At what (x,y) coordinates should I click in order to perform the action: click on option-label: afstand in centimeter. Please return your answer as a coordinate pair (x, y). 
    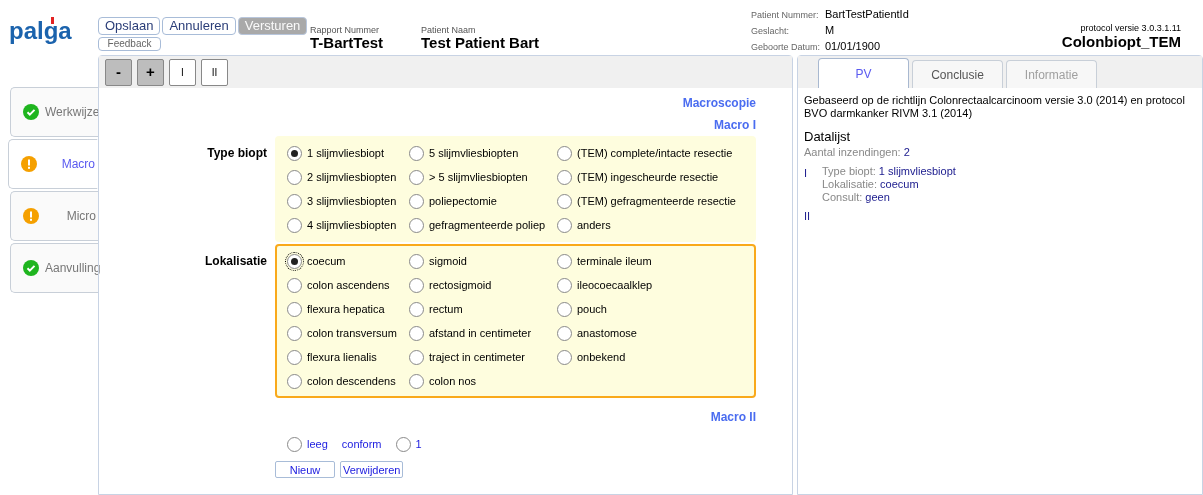
    Looking at the image, I should click on (480, 333).